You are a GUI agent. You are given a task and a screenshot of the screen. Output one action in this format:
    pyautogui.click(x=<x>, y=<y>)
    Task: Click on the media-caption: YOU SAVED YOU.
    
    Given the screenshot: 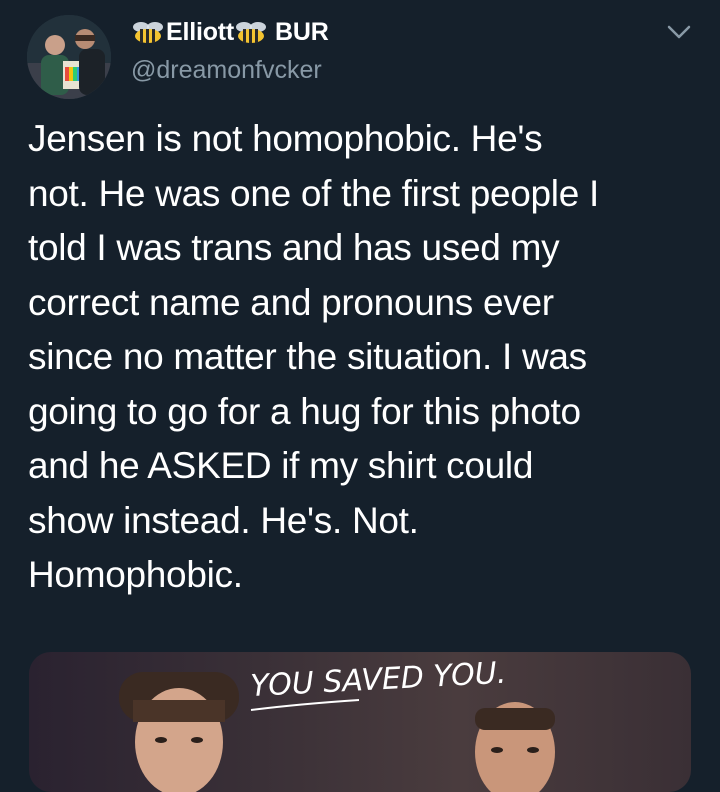 What is the action you would take?
    pyautogui.click(x=378, y=680)
    